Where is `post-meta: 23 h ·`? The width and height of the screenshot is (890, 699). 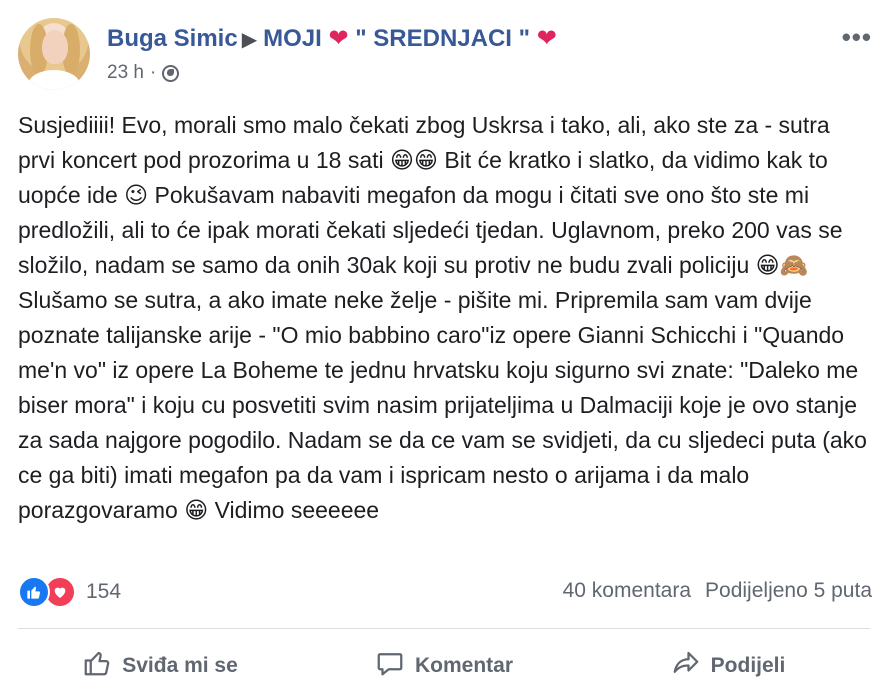
post-meta: 23 h · is located at coordinates (143, 73).